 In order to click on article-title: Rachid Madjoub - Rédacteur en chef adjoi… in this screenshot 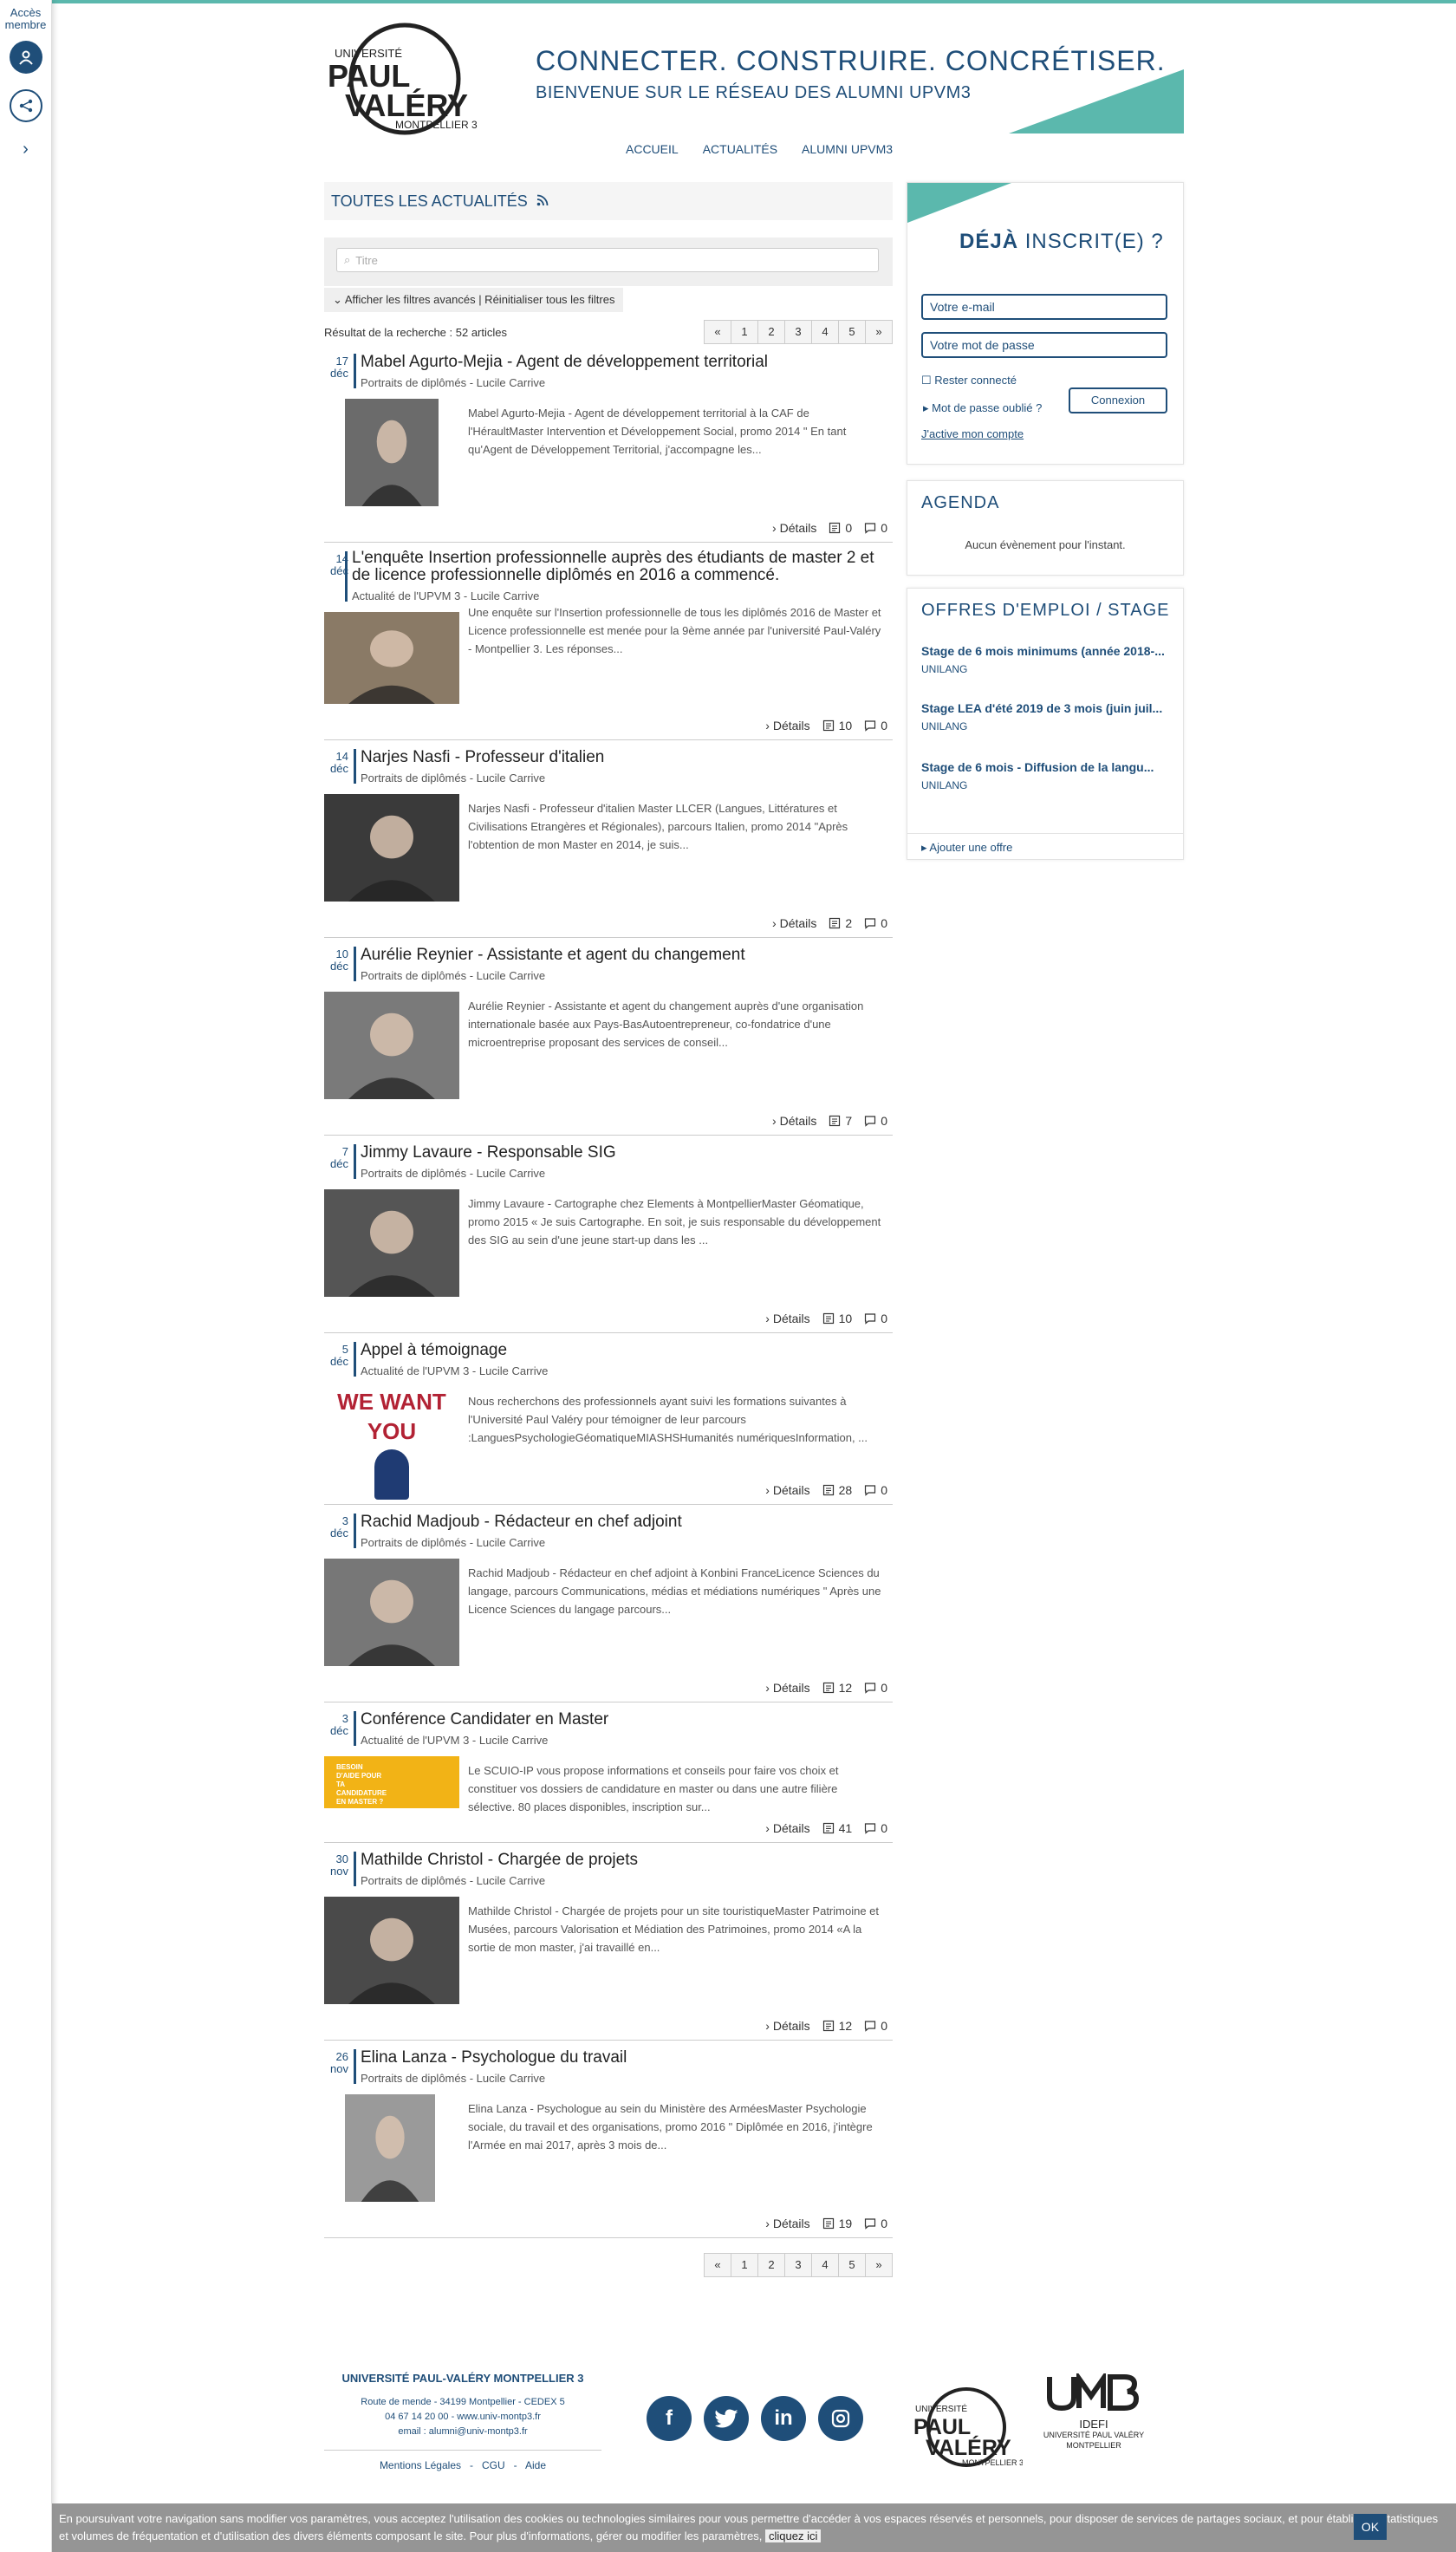, I will do `click(624, 1523)`.